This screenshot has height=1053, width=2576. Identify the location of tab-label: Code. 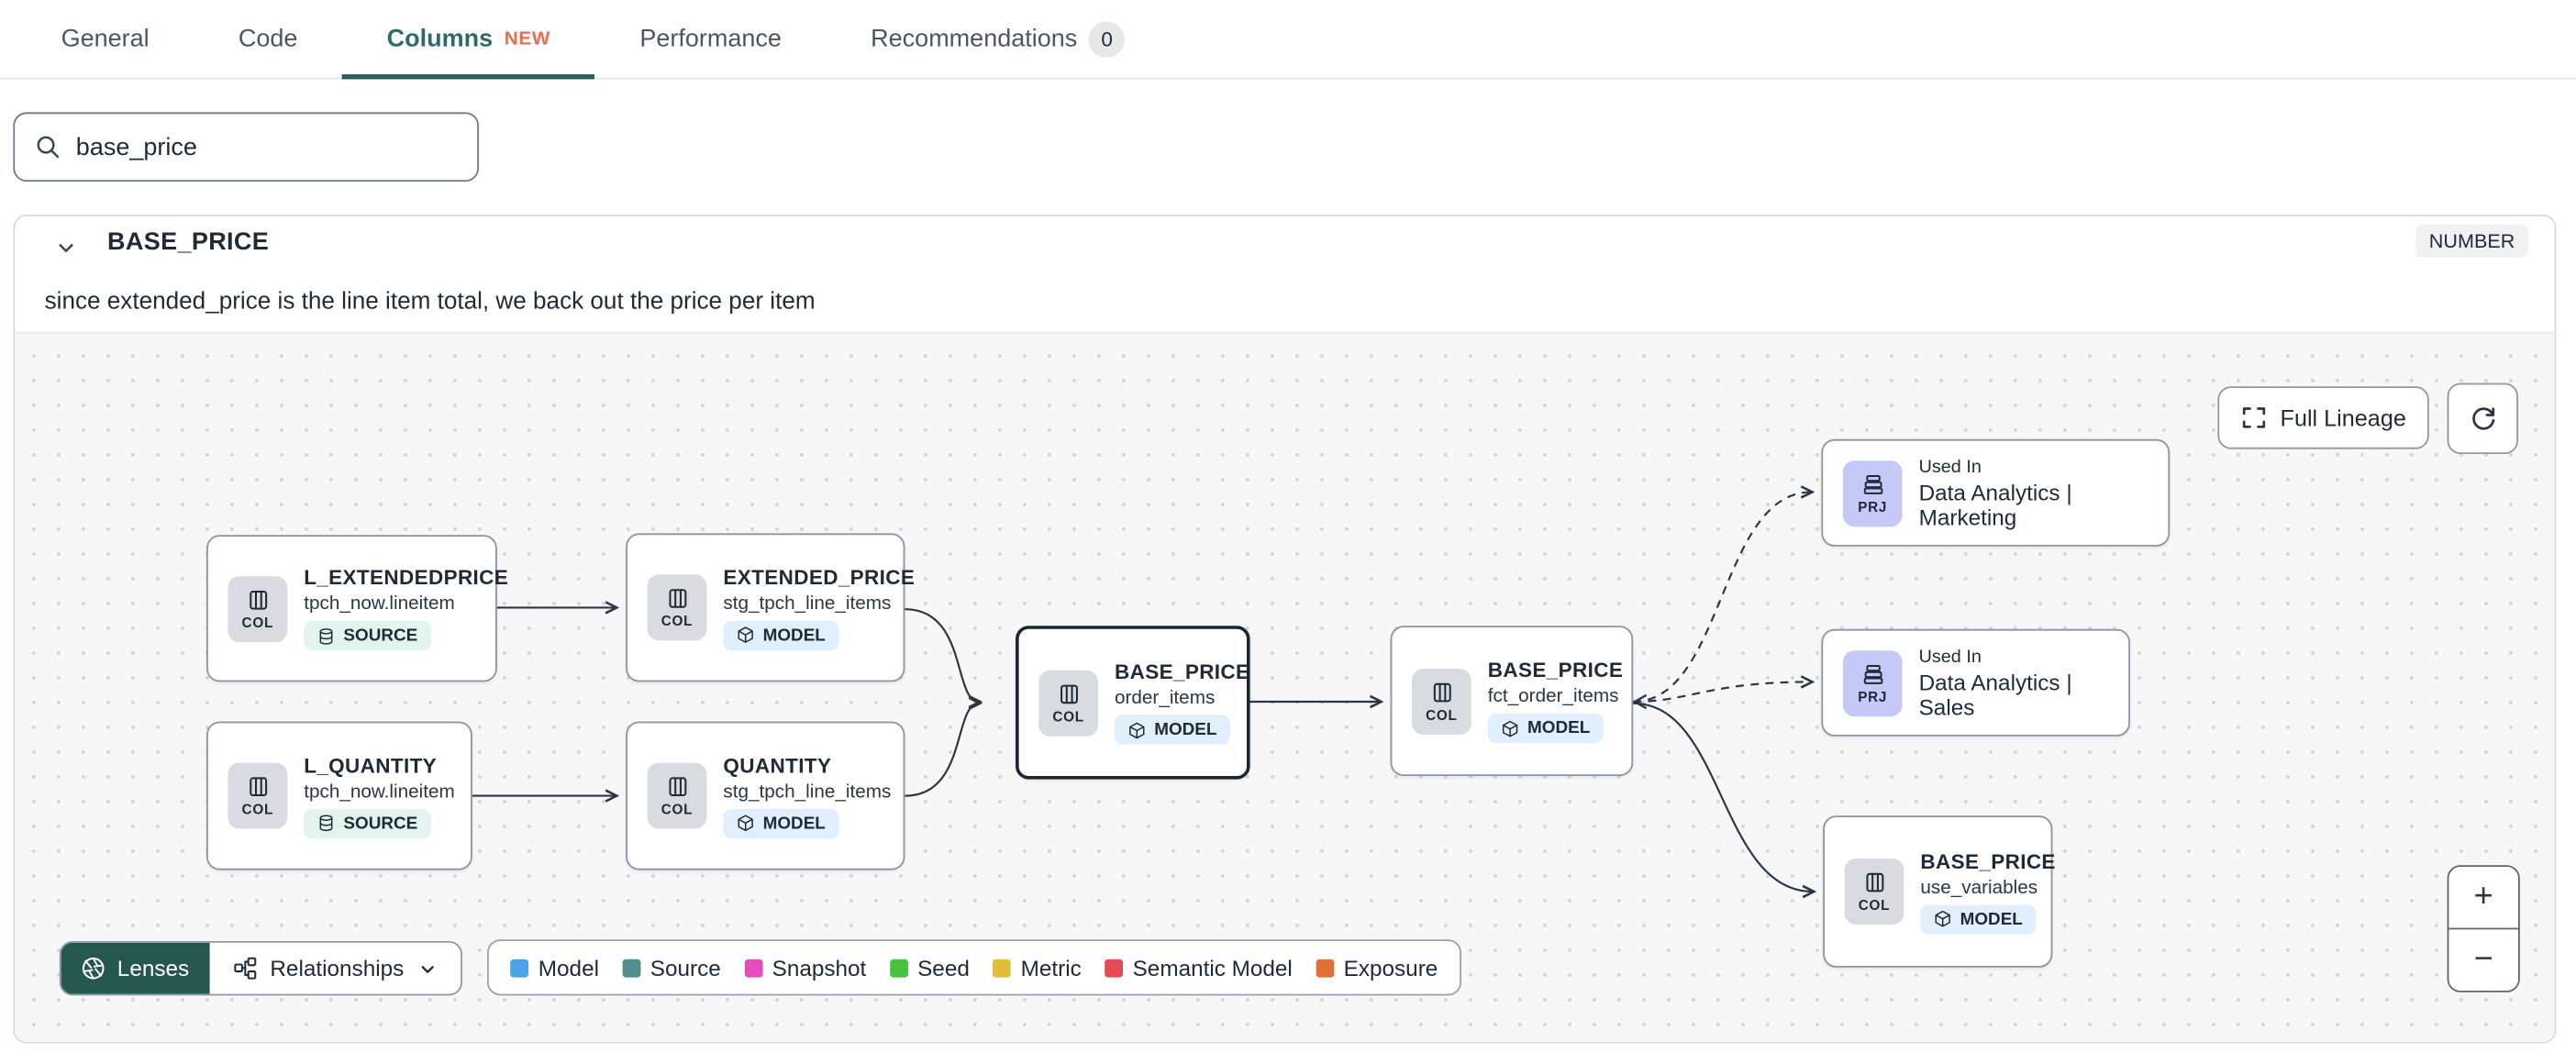
(268, 39).